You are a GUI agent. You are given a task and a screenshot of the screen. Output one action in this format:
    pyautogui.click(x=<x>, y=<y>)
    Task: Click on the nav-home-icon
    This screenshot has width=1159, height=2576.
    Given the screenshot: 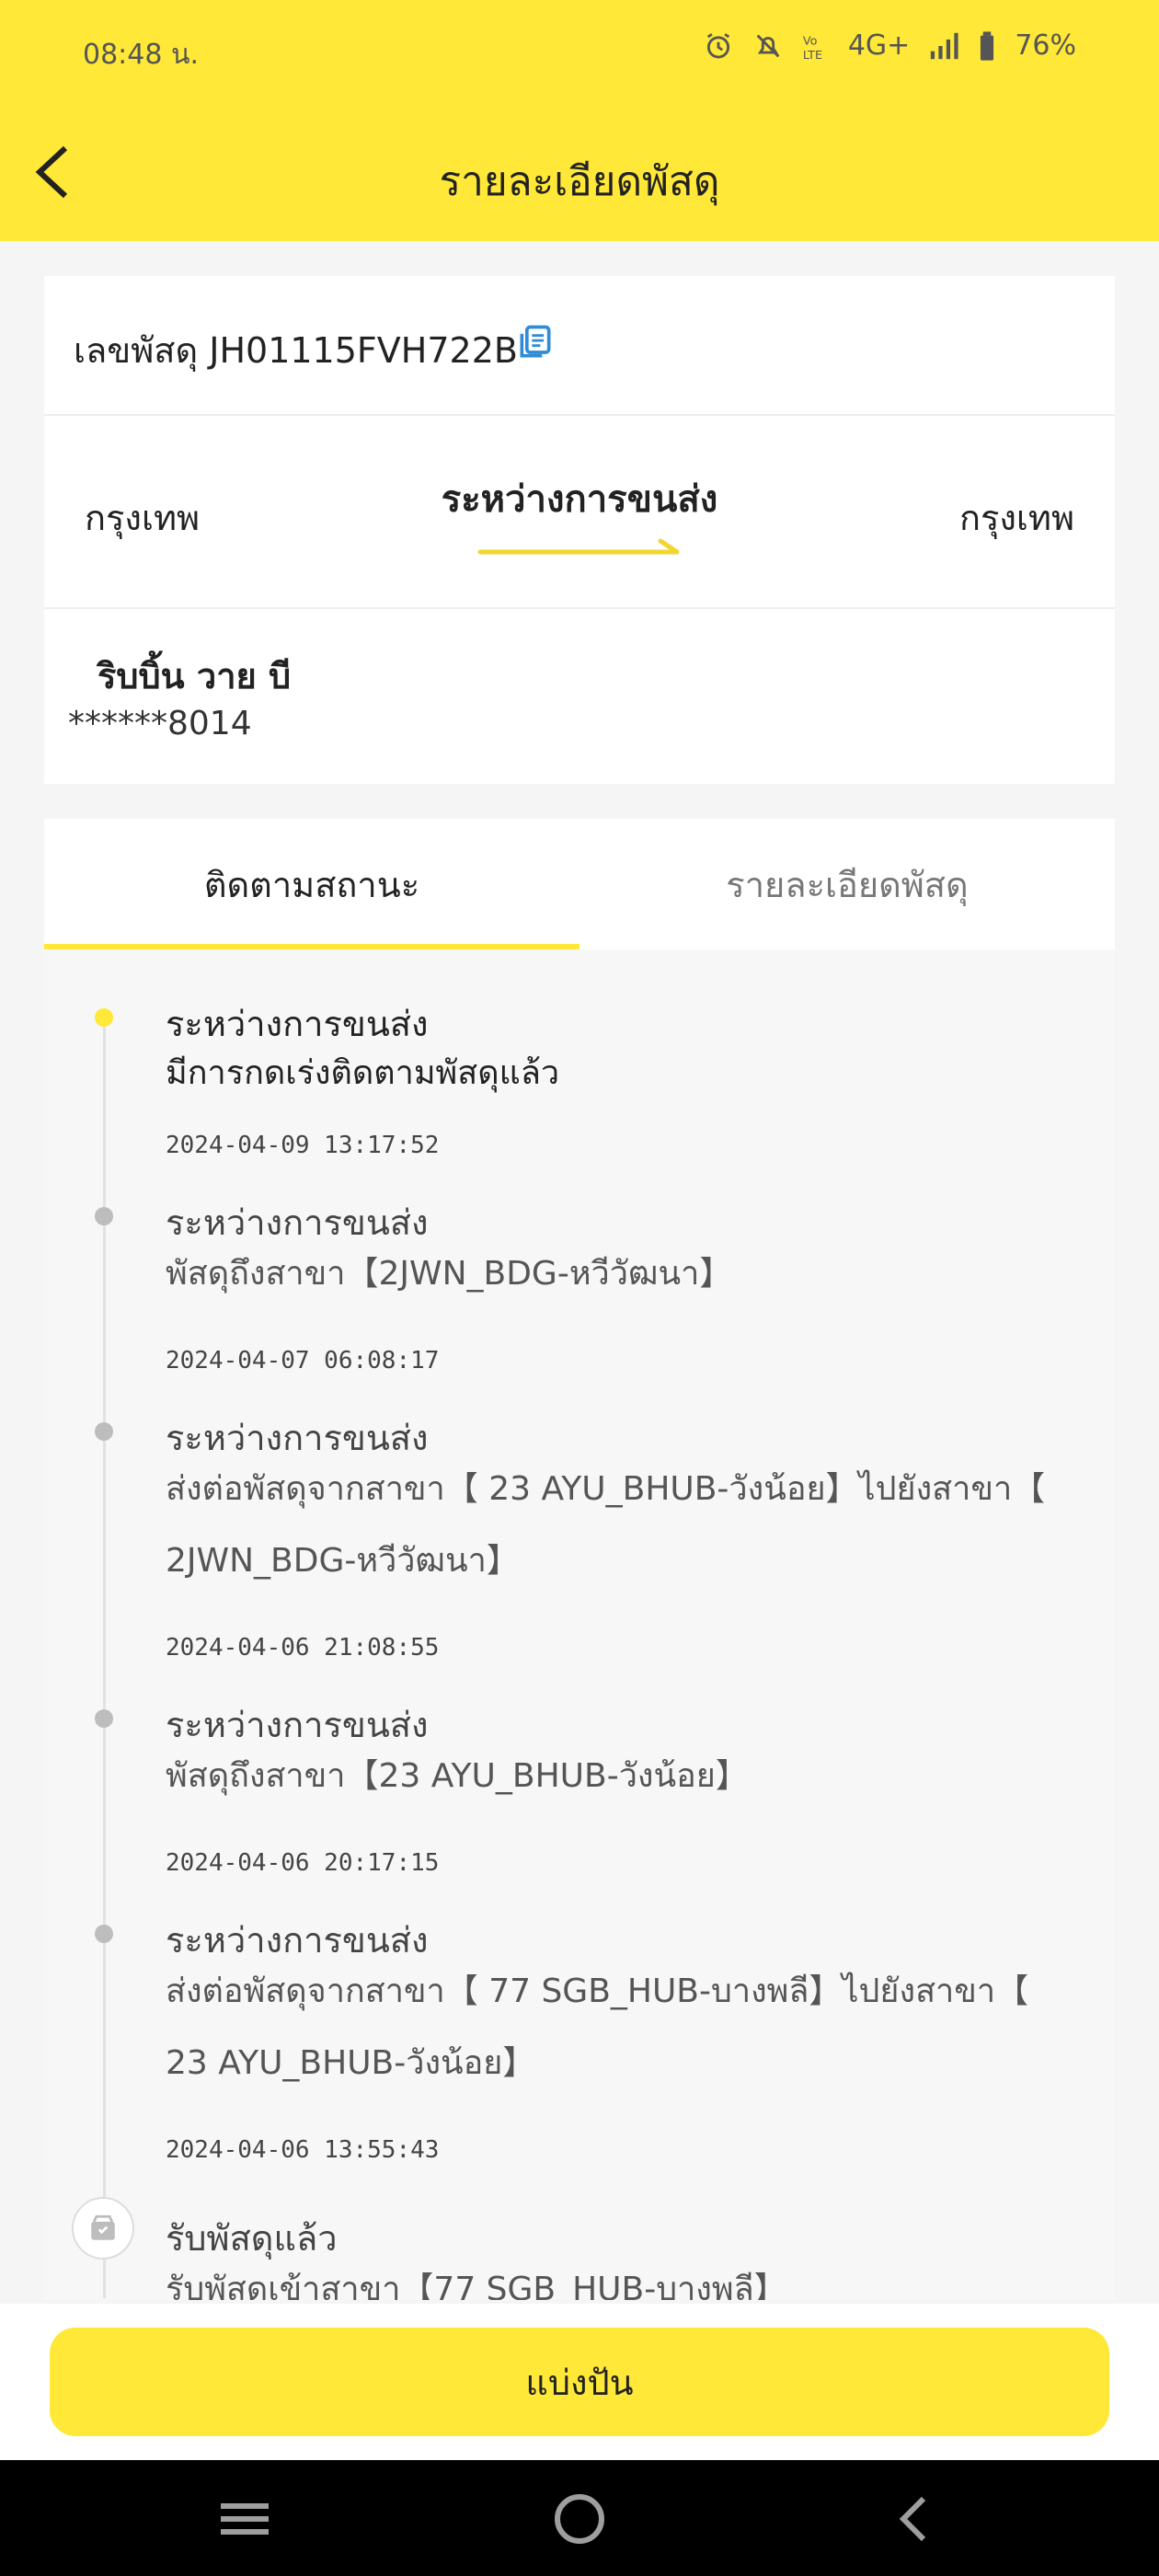 What is the action you would take?
    pyautogui.click(x=579, y=2519)
    